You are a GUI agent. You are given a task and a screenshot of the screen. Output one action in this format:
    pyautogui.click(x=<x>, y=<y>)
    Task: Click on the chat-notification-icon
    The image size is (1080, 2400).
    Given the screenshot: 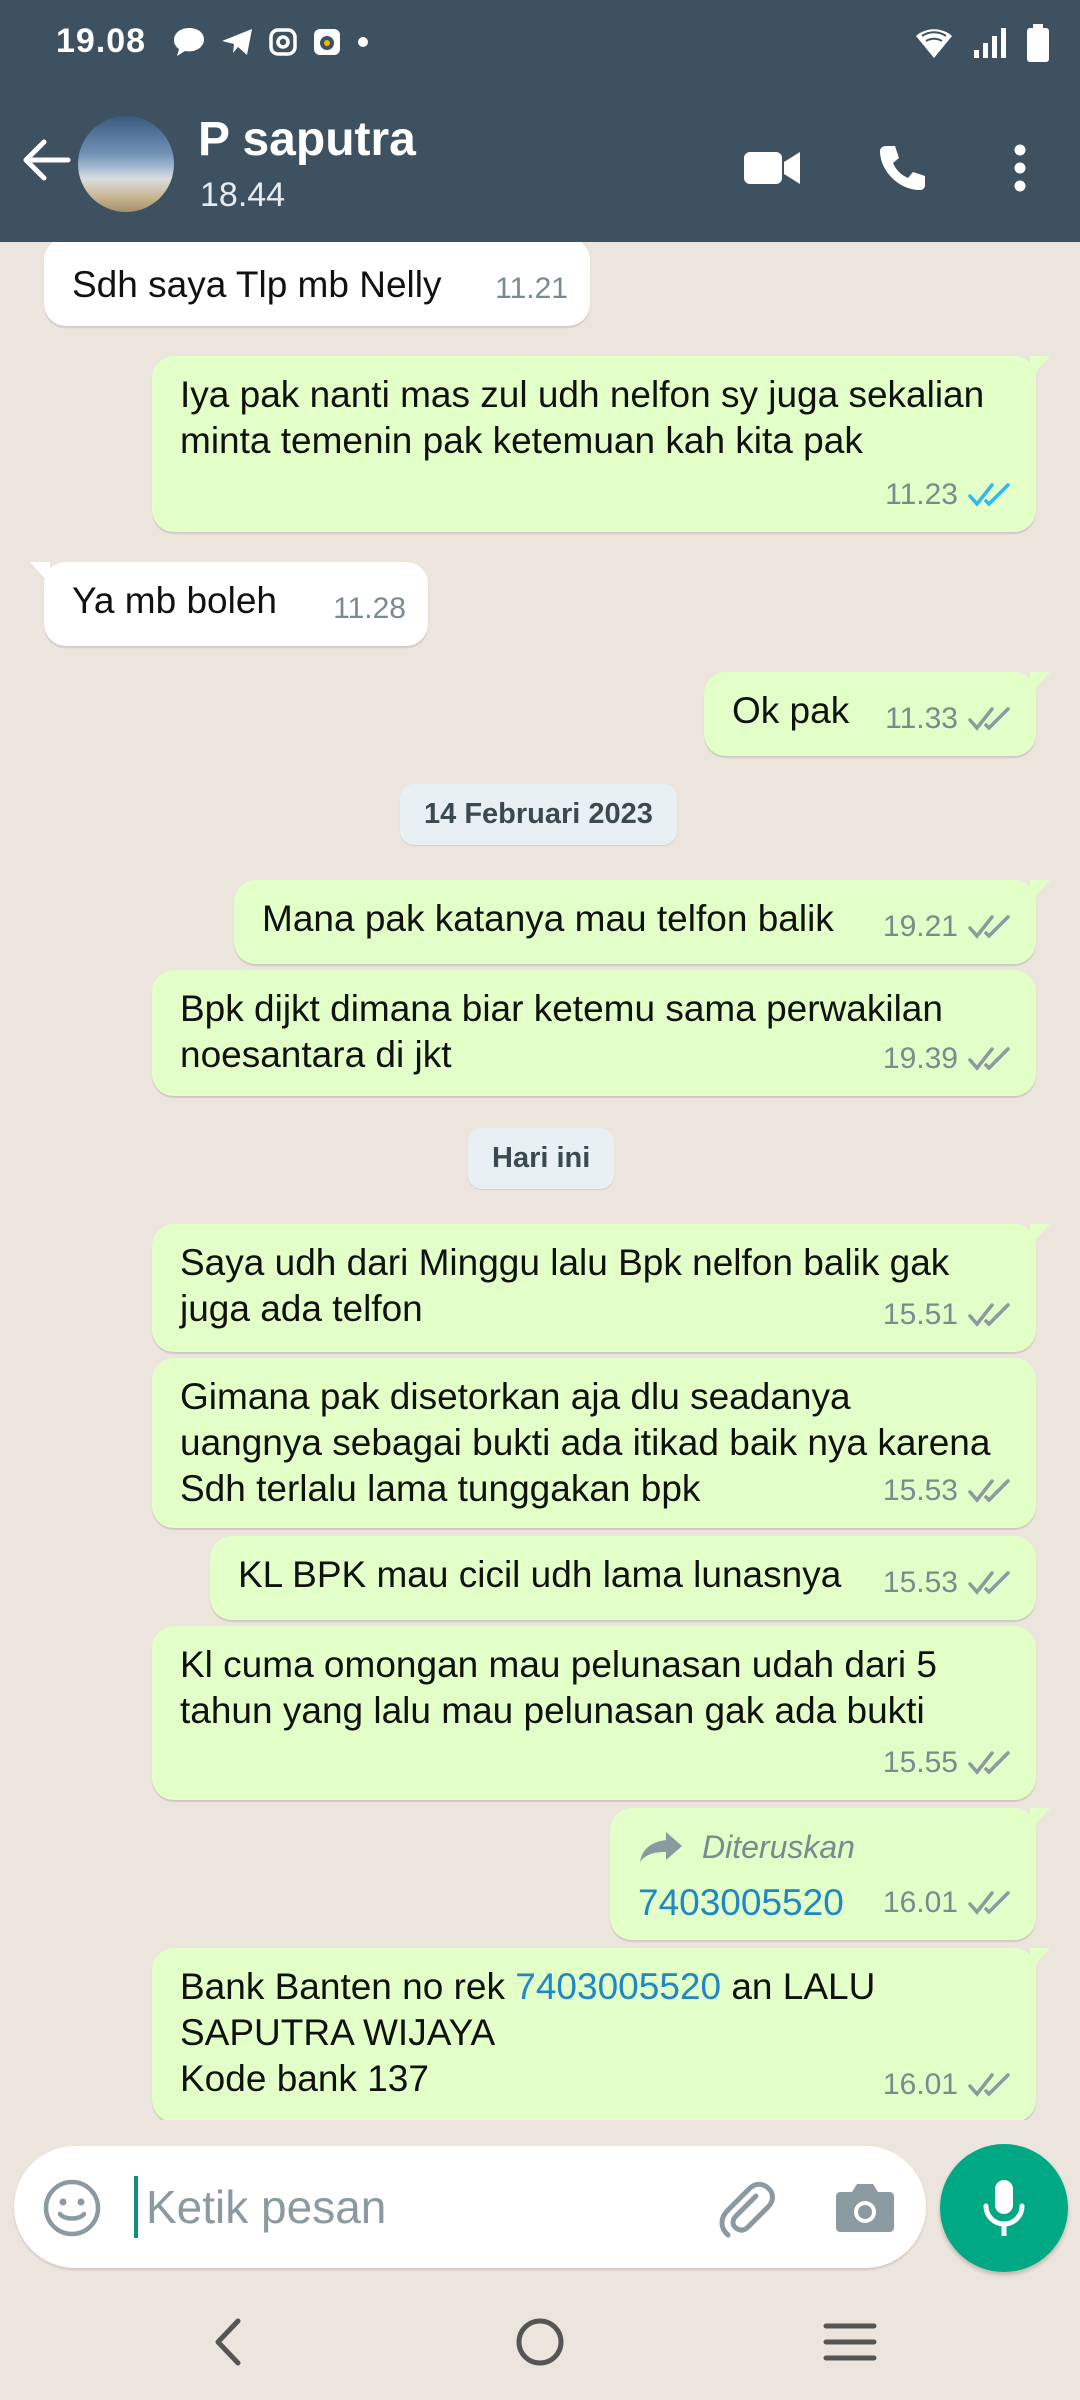 What is the action you would take?
    pyautogui.click(x=189, y=44)
    